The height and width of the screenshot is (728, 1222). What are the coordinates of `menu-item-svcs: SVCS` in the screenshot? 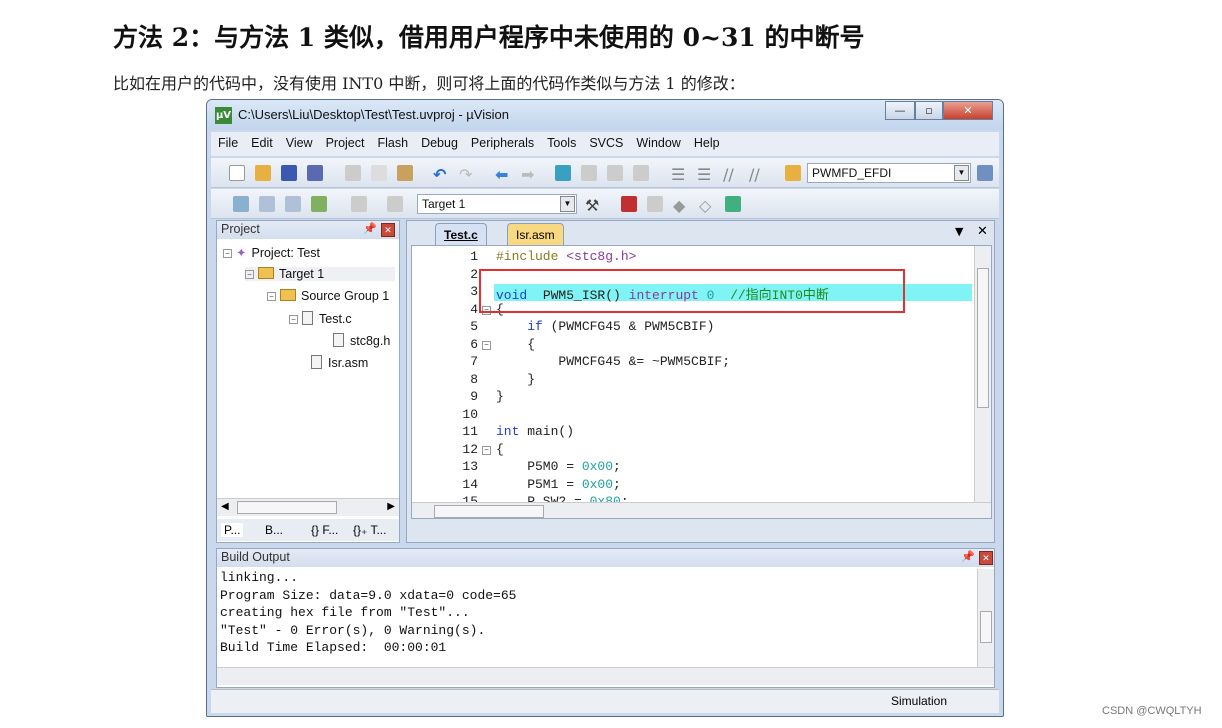 It's located at (605, 141).